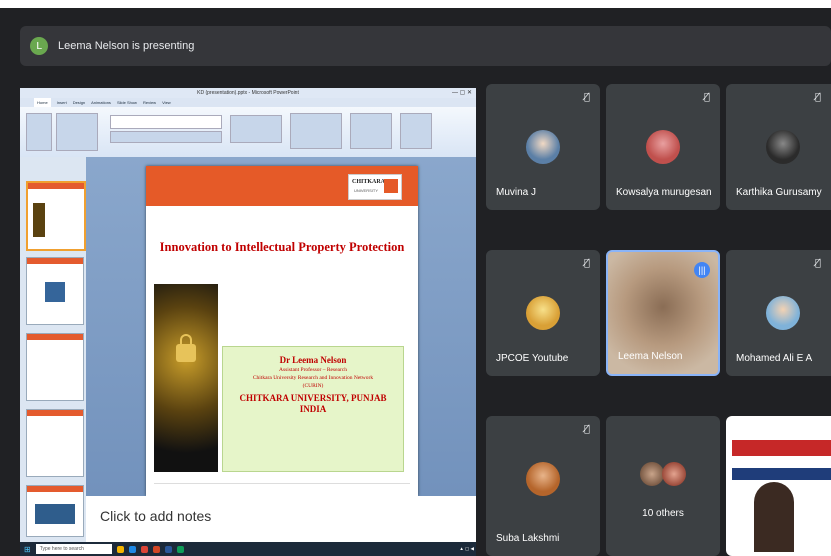  Describe the element at coordinates (313, 398) in the screenshot. I see `presenter-university: CHITKARA UNIVERSITY, PUNJAB` at that location.